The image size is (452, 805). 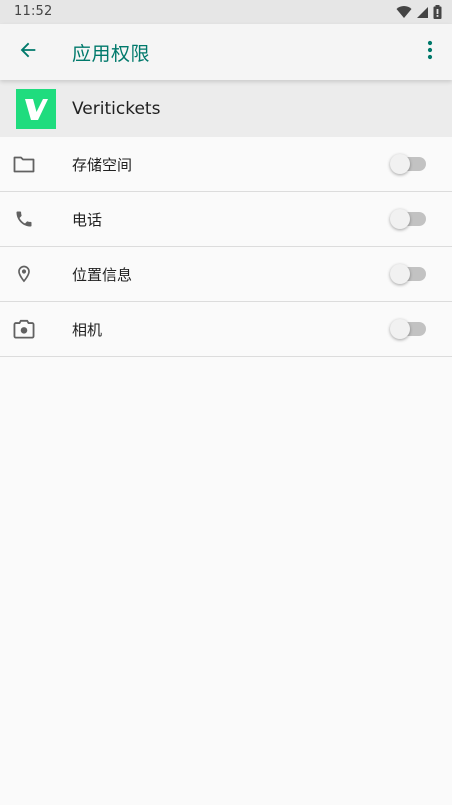 I want to click on arrow-back-icon, so click(x=28, y=52).